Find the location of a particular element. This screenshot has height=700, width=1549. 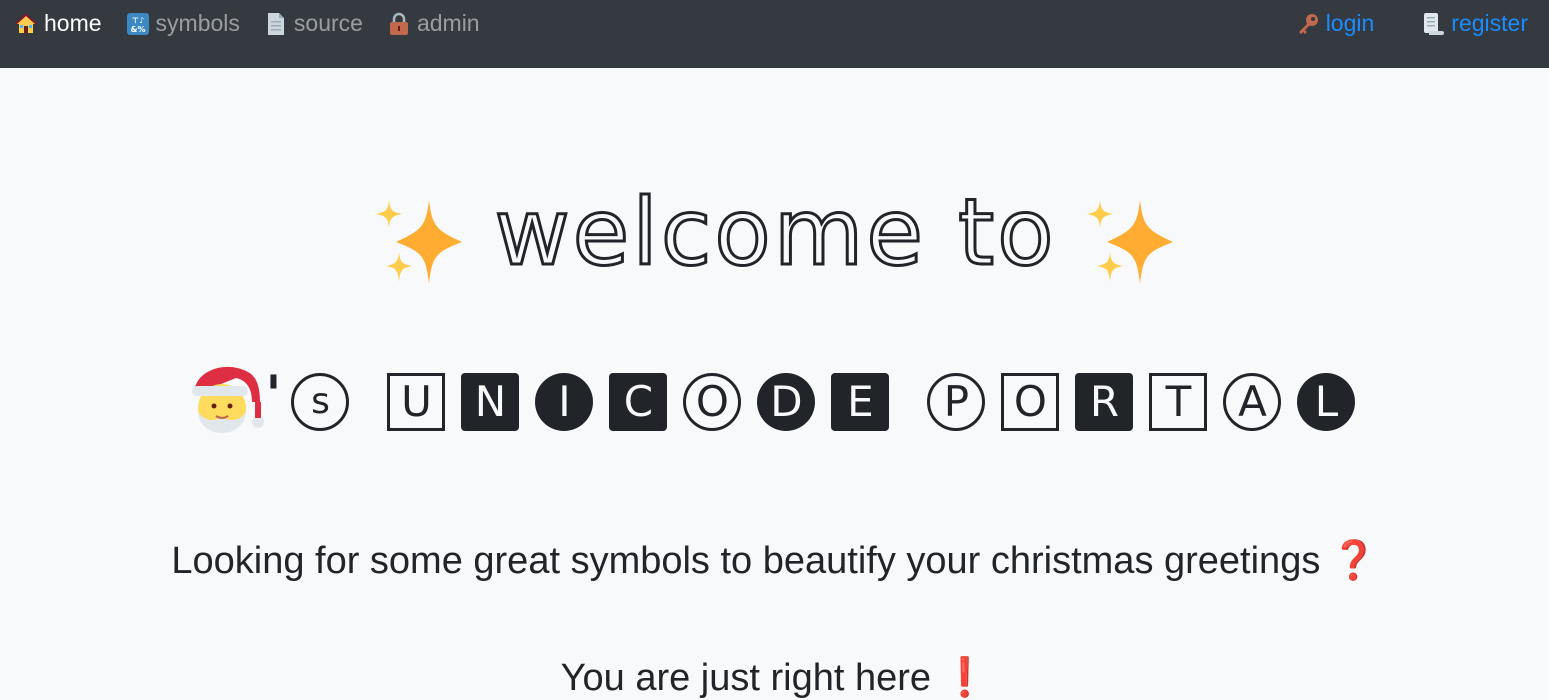

exclamation-mark-icon: ❗ is located at coordinates (965, 677).